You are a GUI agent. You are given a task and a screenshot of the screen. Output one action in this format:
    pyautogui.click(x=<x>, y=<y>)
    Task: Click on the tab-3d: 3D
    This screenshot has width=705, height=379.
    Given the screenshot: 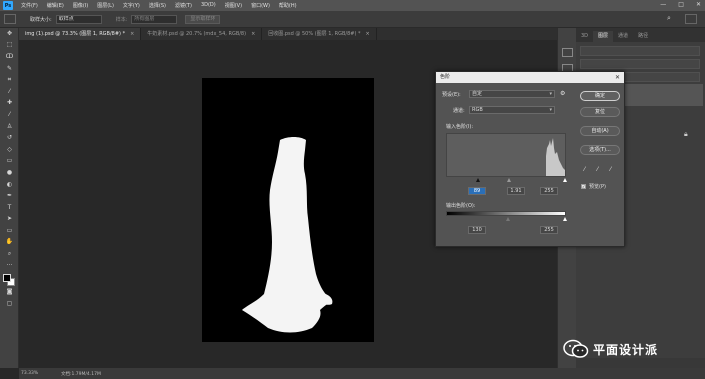 What is the action you would take?
    pyautogui.click(x=584, y=36)
    